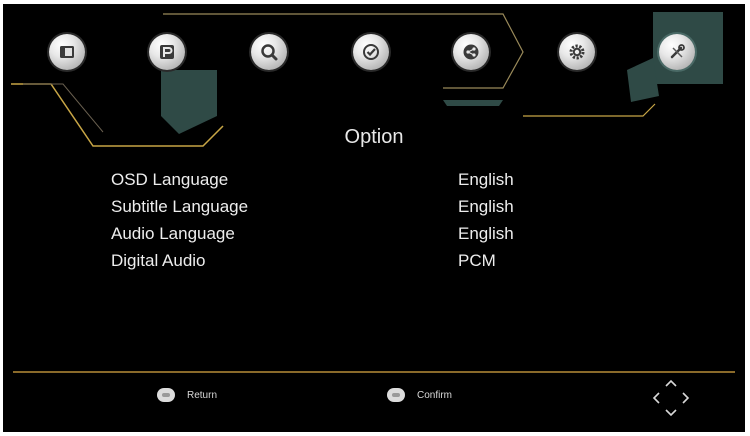 The image size is (750, 436). I want to click on gear-icon, so click(577, 52).